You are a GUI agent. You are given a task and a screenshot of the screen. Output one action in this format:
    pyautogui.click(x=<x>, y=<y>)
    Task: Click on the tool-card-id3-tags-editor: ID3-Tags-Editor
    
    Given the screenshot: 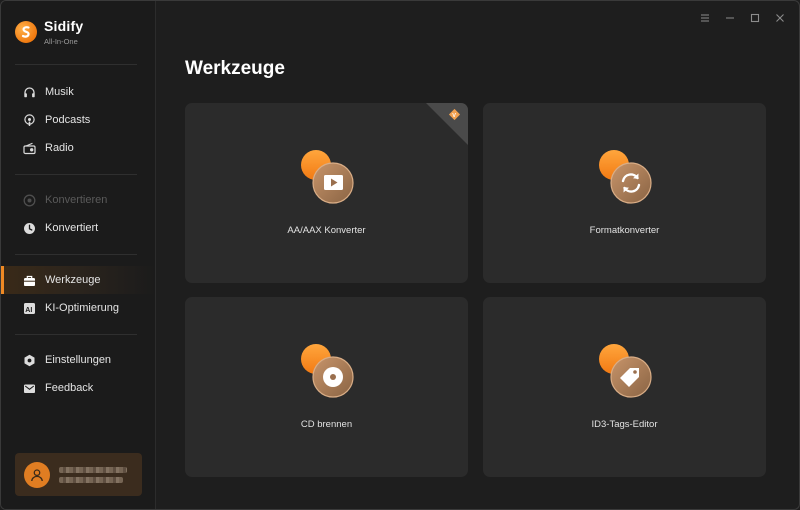 What is the action you would take?
    pyautogui.click(x=624, y=387)
    